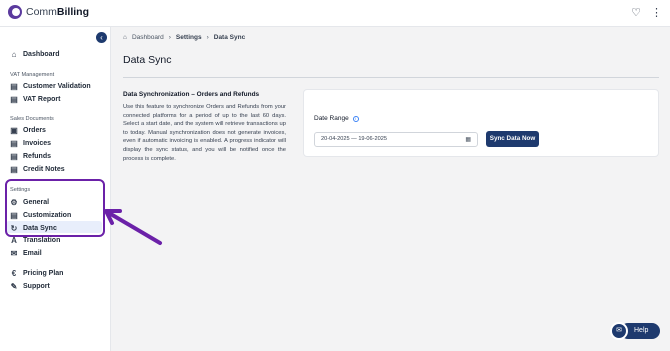 Image resolution: width=670 pixels, height=351 pixels. Describe the element at coordinates (147, 60) in the screenshot. I see `page-title: Data Sync` at that location.